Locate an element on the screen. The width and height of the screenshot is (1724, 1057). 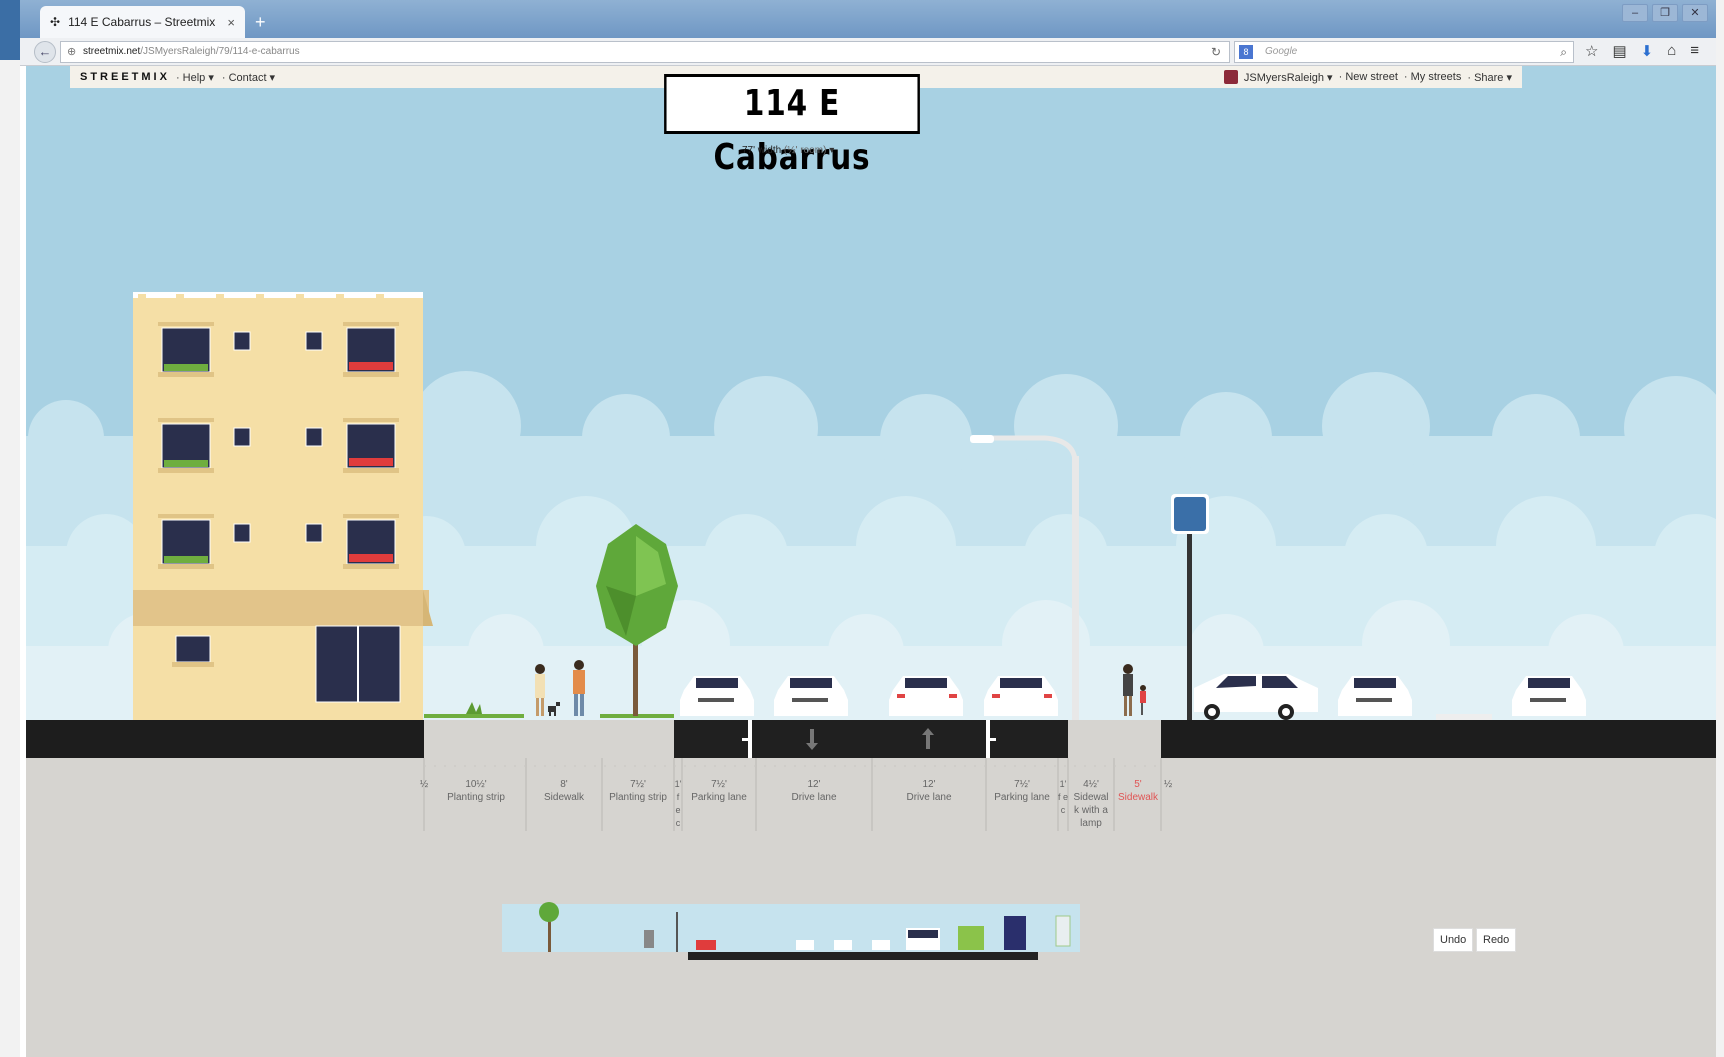
segment-label-edge-right: ½ is located at coordinates (1168, 784).